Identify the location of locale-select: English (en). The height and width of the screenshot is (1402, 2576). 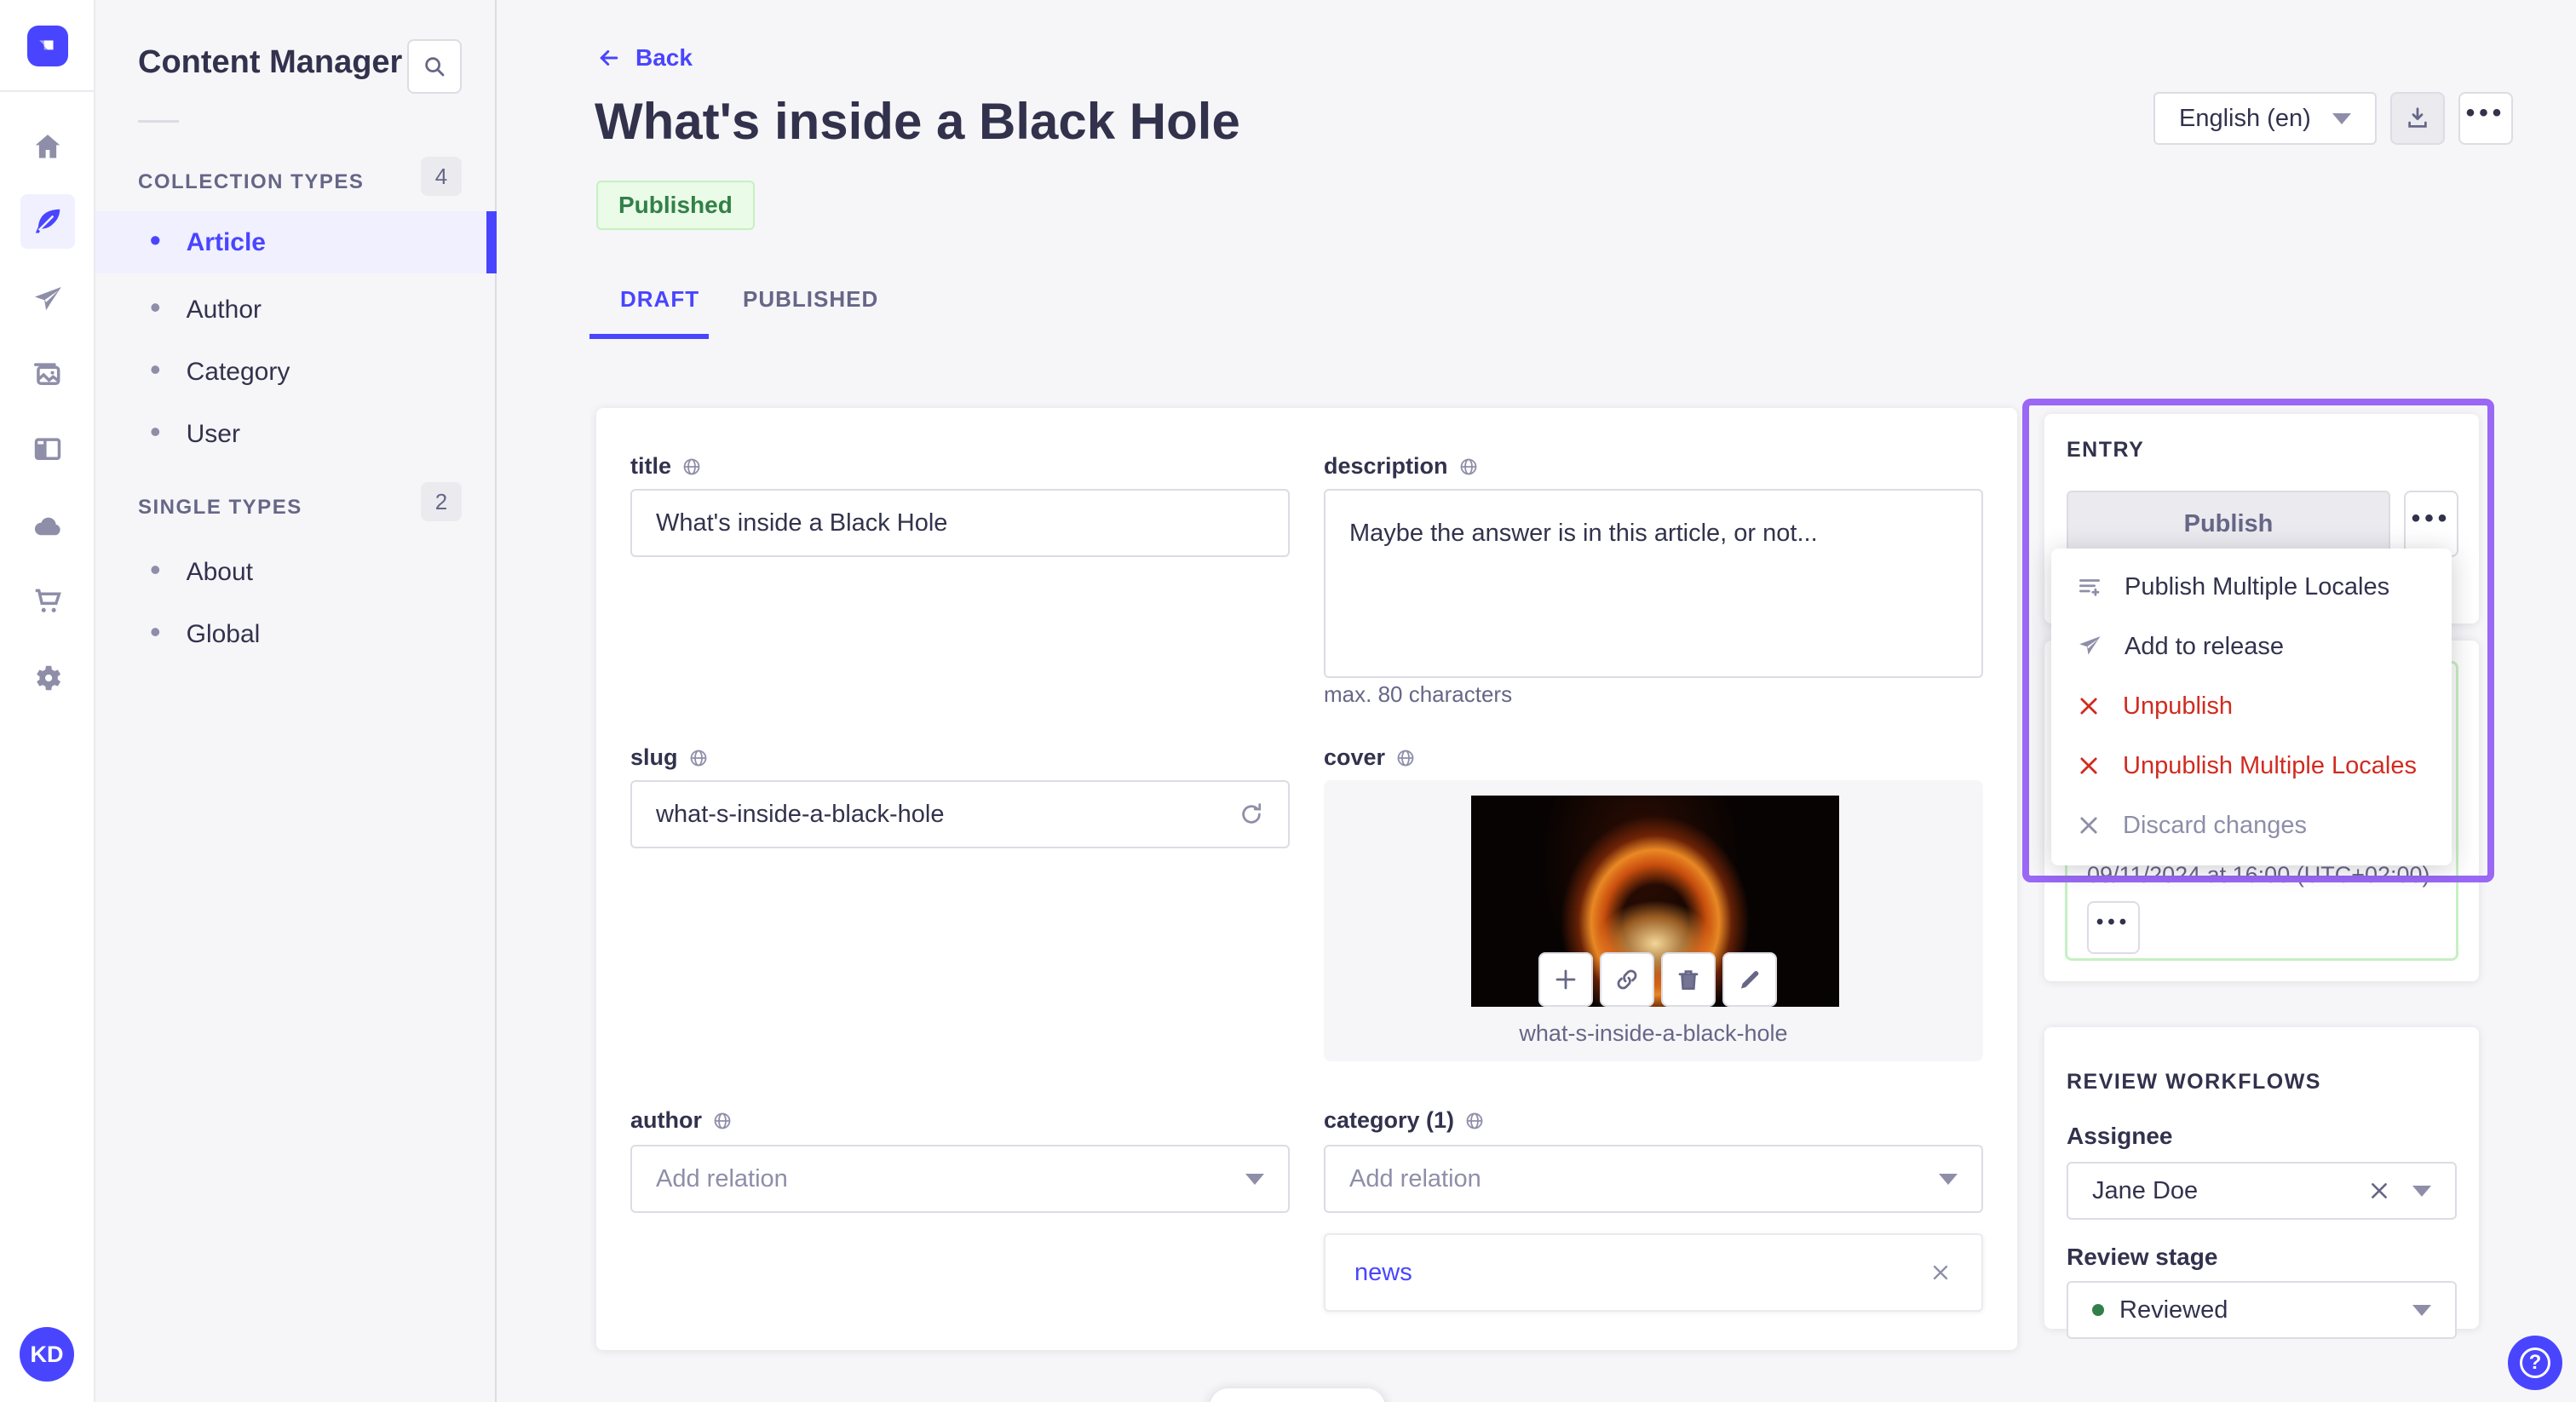
(2265, 118).